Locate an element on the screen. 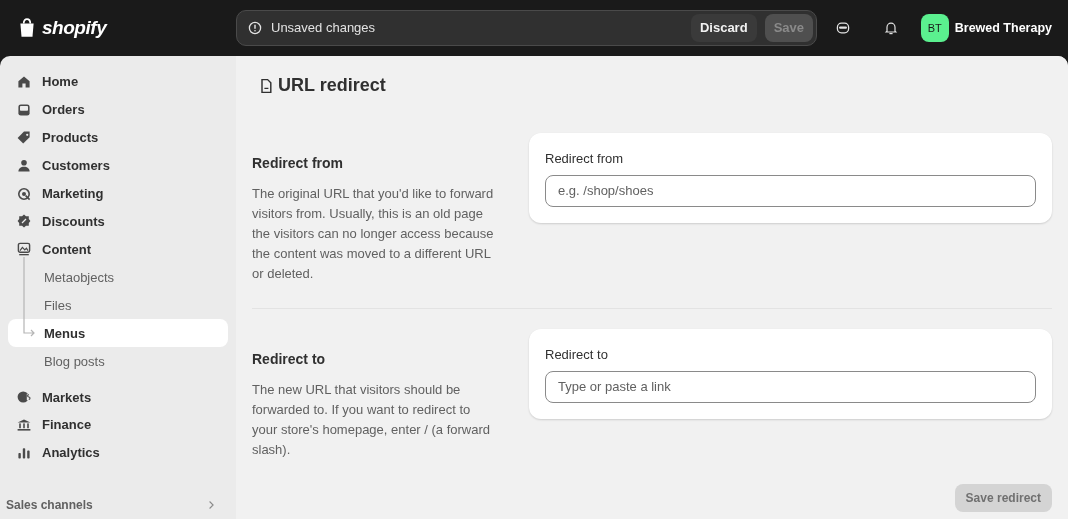 The width and height of the screenshot is (1068, 519). sidebar-item: Products is located at coordinates (118, 137).